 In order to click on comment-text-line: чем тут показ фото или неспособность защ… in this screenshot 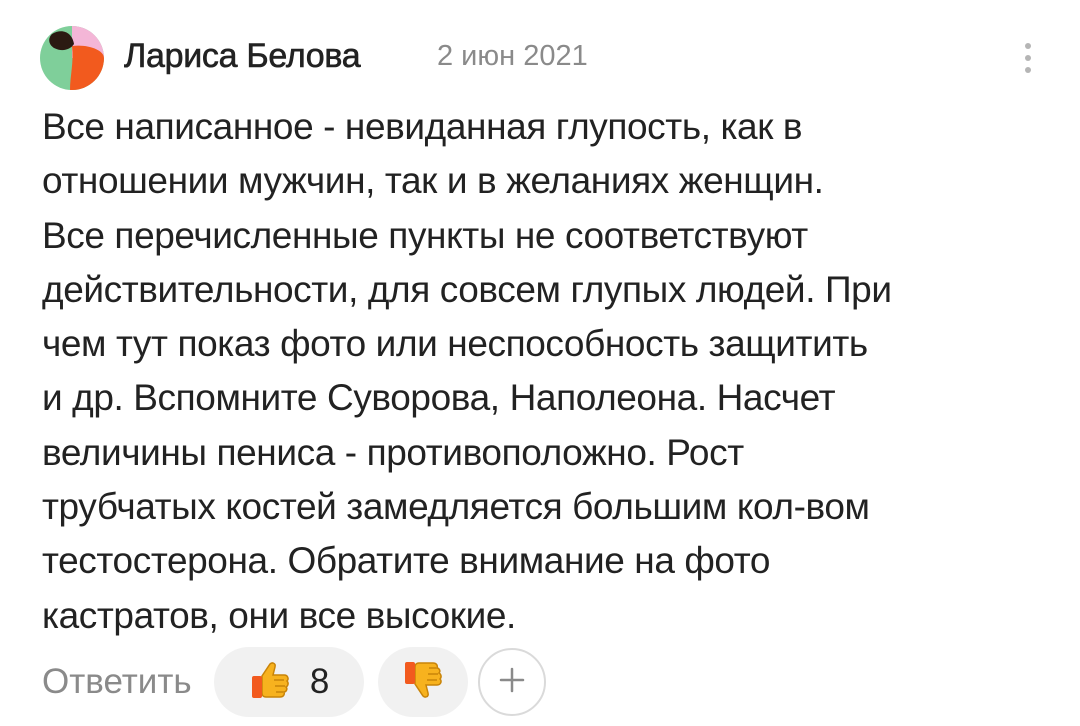, I will do `click(455, 344)`.